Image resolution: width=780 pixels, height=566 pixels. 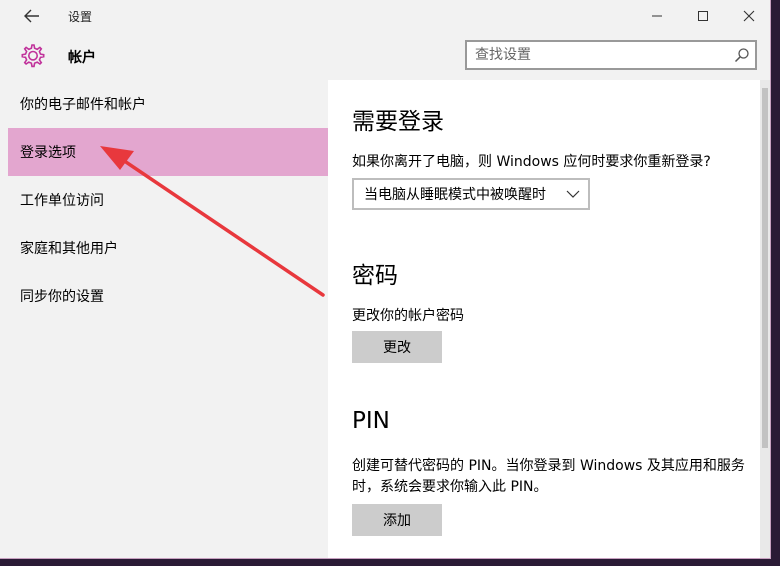 What do you see at coordinates (573, 194) in the screenshot?
I see `chevron-down-icon` at bounding box center [573, 194].